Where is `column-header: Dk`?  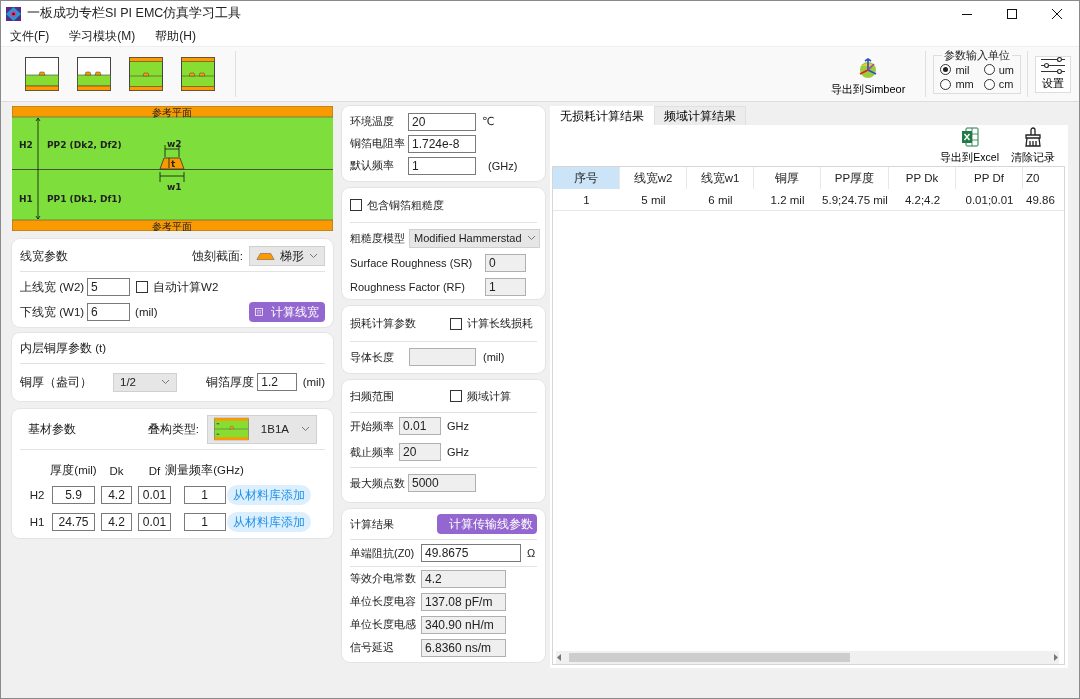
column-header: Dk is located at coordinates (116, 470).